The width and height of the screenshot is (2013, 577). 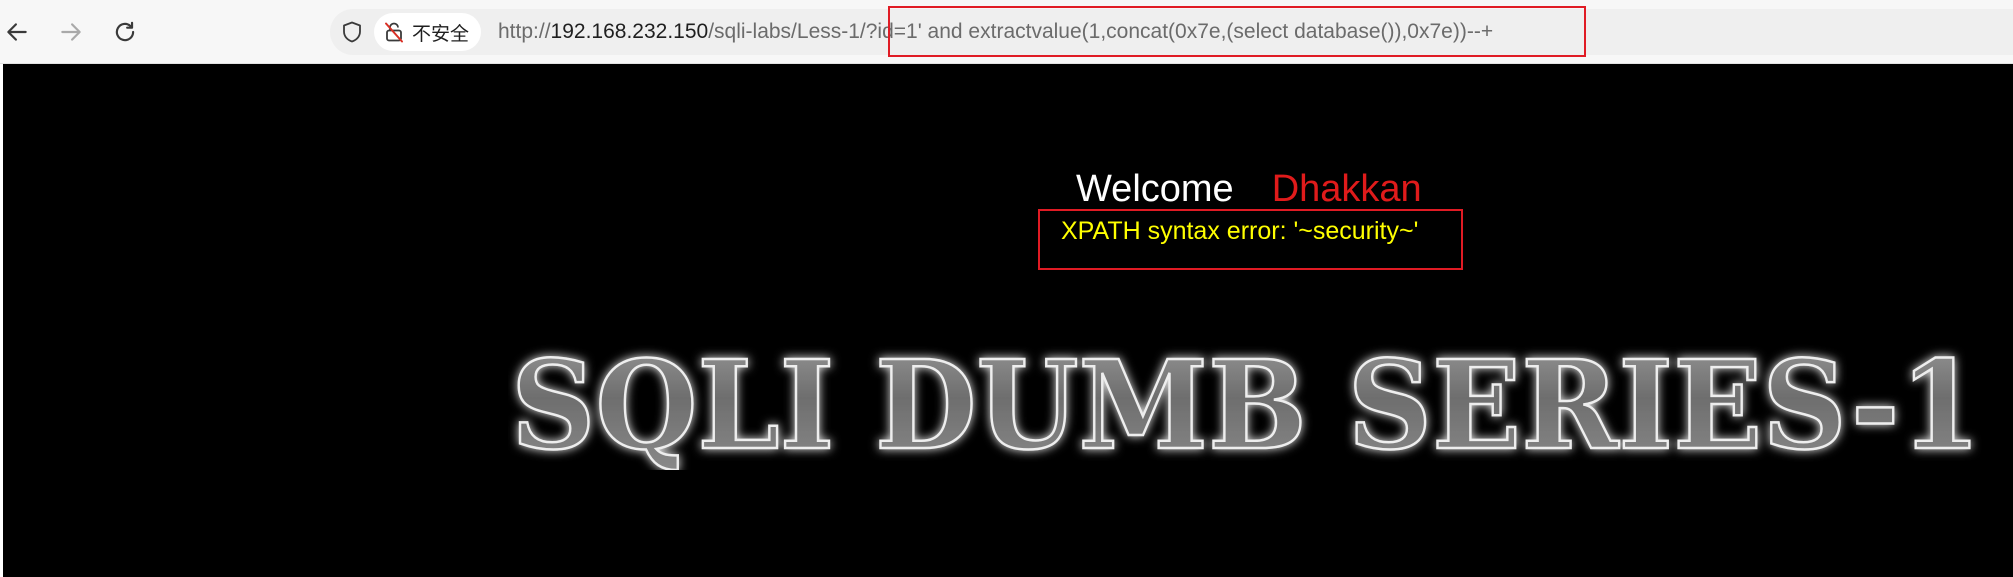 I want to click on not-secure-label: 不安全, so click(x=441, y=33).